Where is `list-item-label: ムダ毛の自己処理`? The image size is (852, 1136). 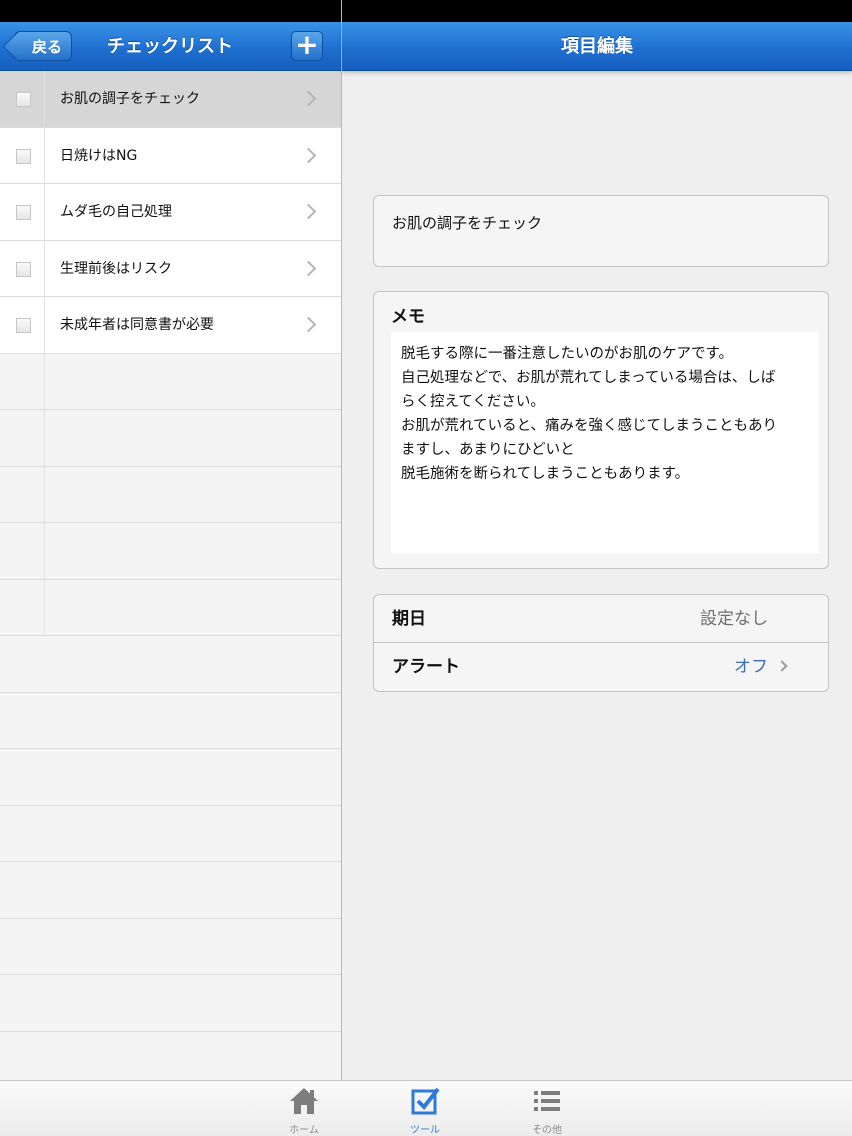 list-item-label: ムダ毛の自己処理 is located at coordinates (116, 212).